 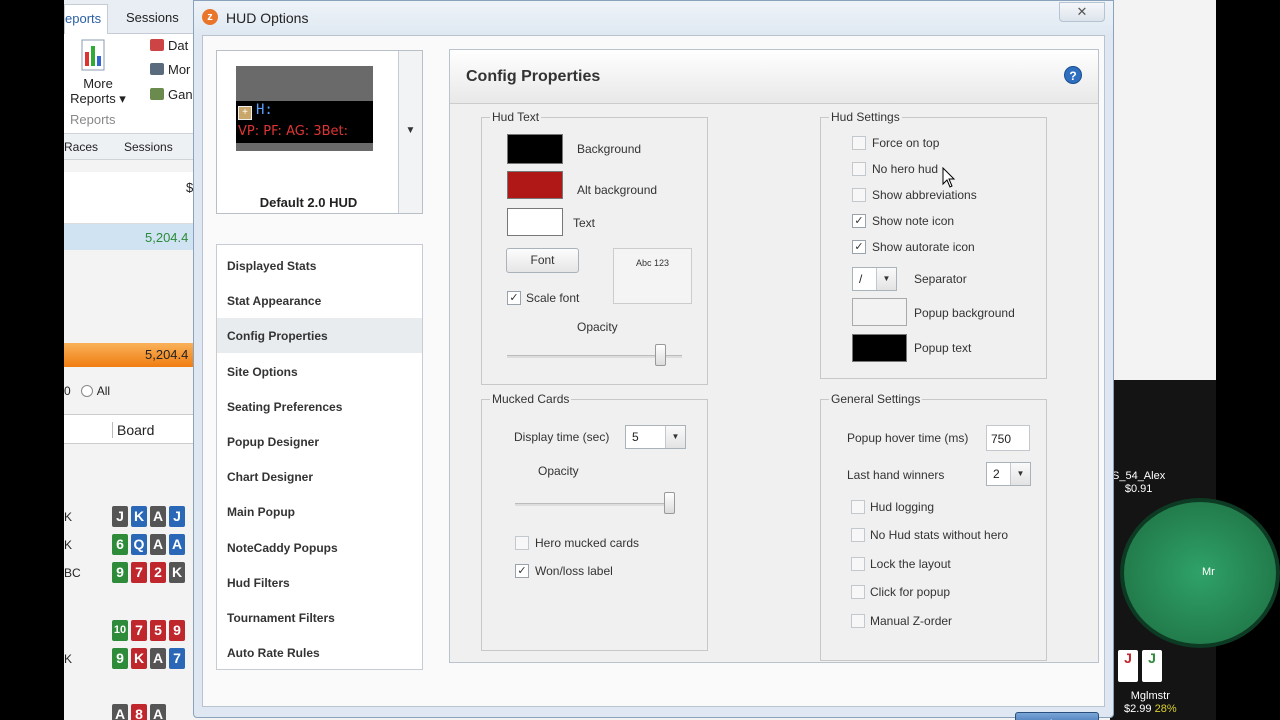 I want to click on show-abbreviations-label: Show abbreviations, so click(x=924, y=195).